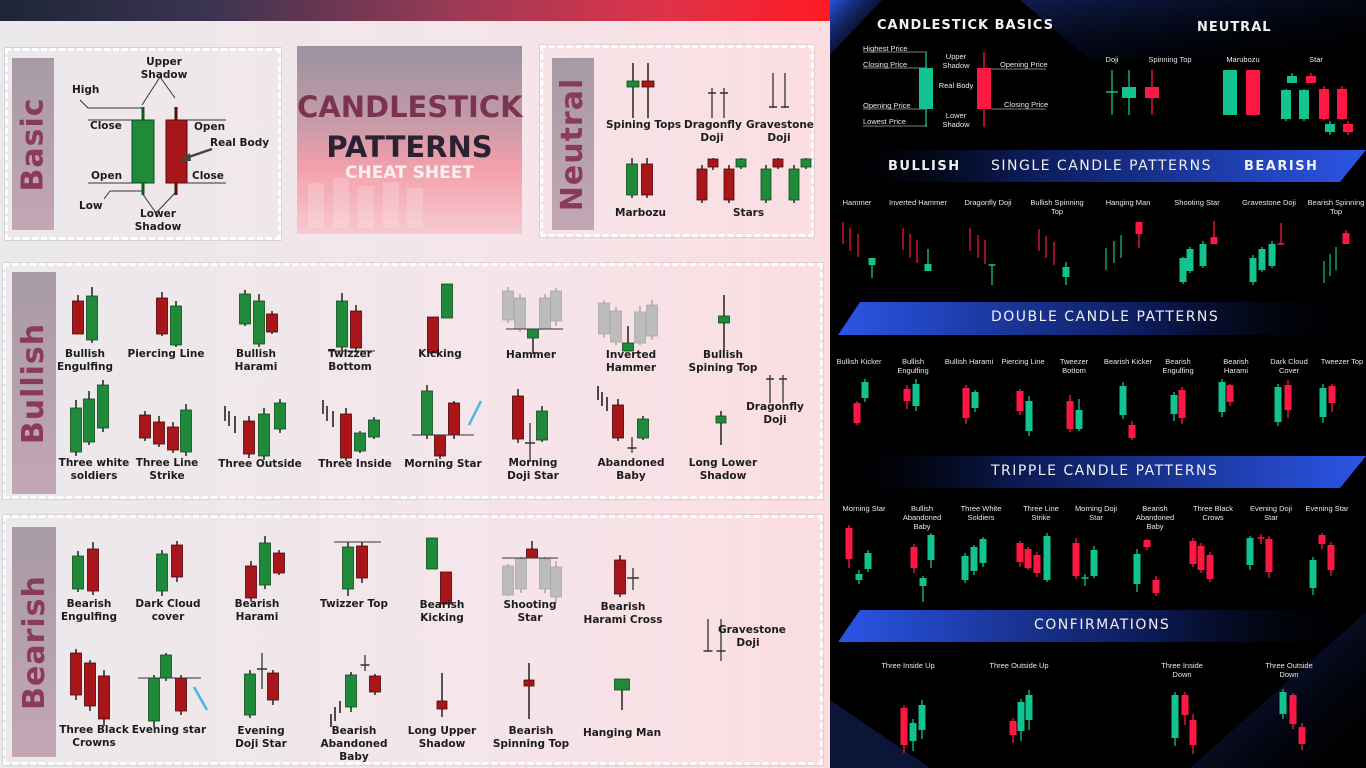  Describe the element at coordinates (415, 10) in the screenshot. I see `top-gradient-bar` at that location.